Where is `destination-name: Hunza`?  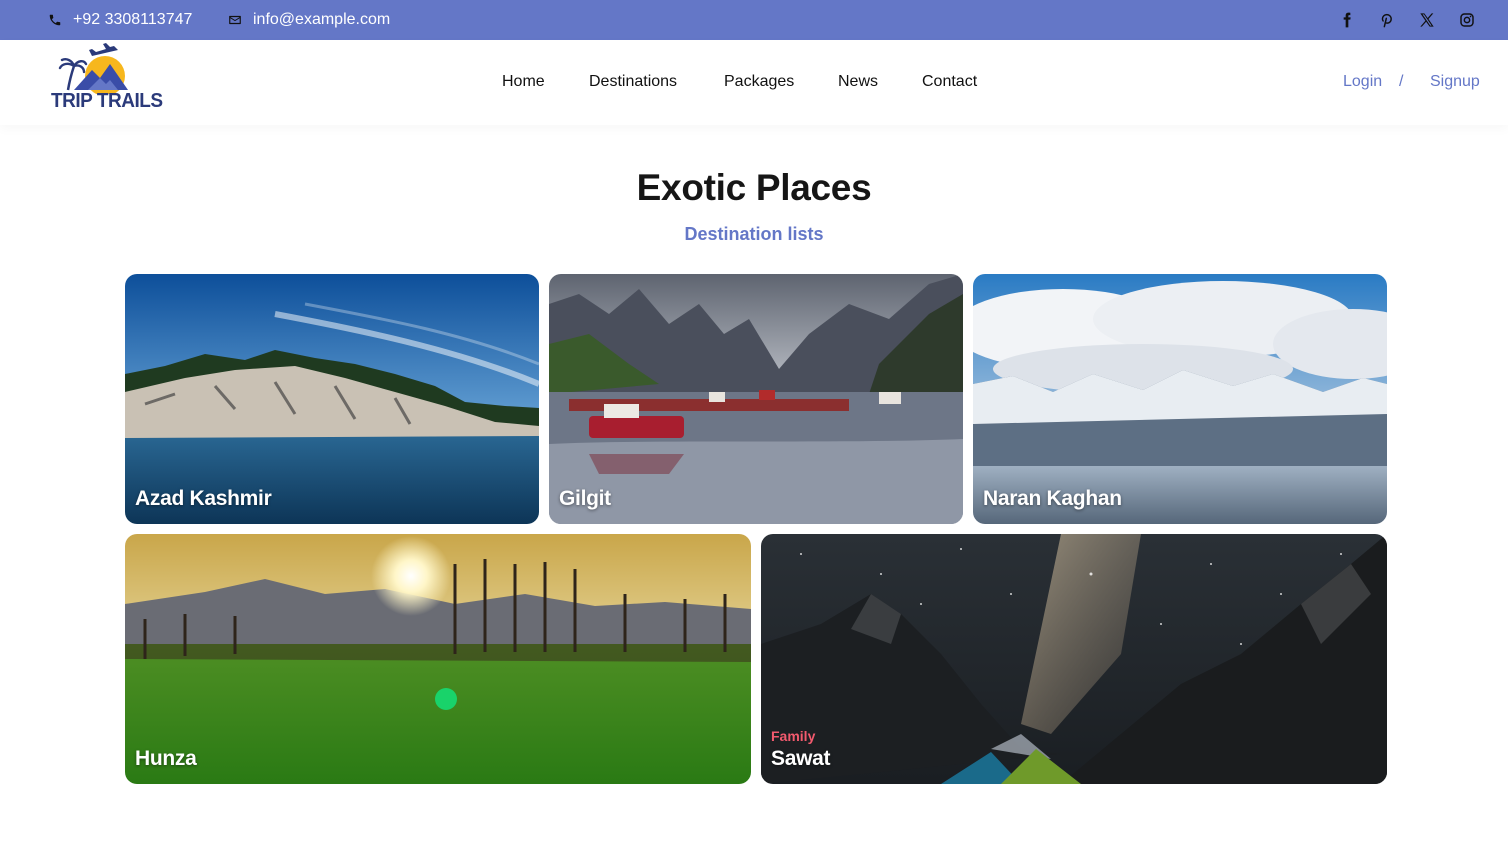
destination-name: Hunza is located at coordinates (166, 758).